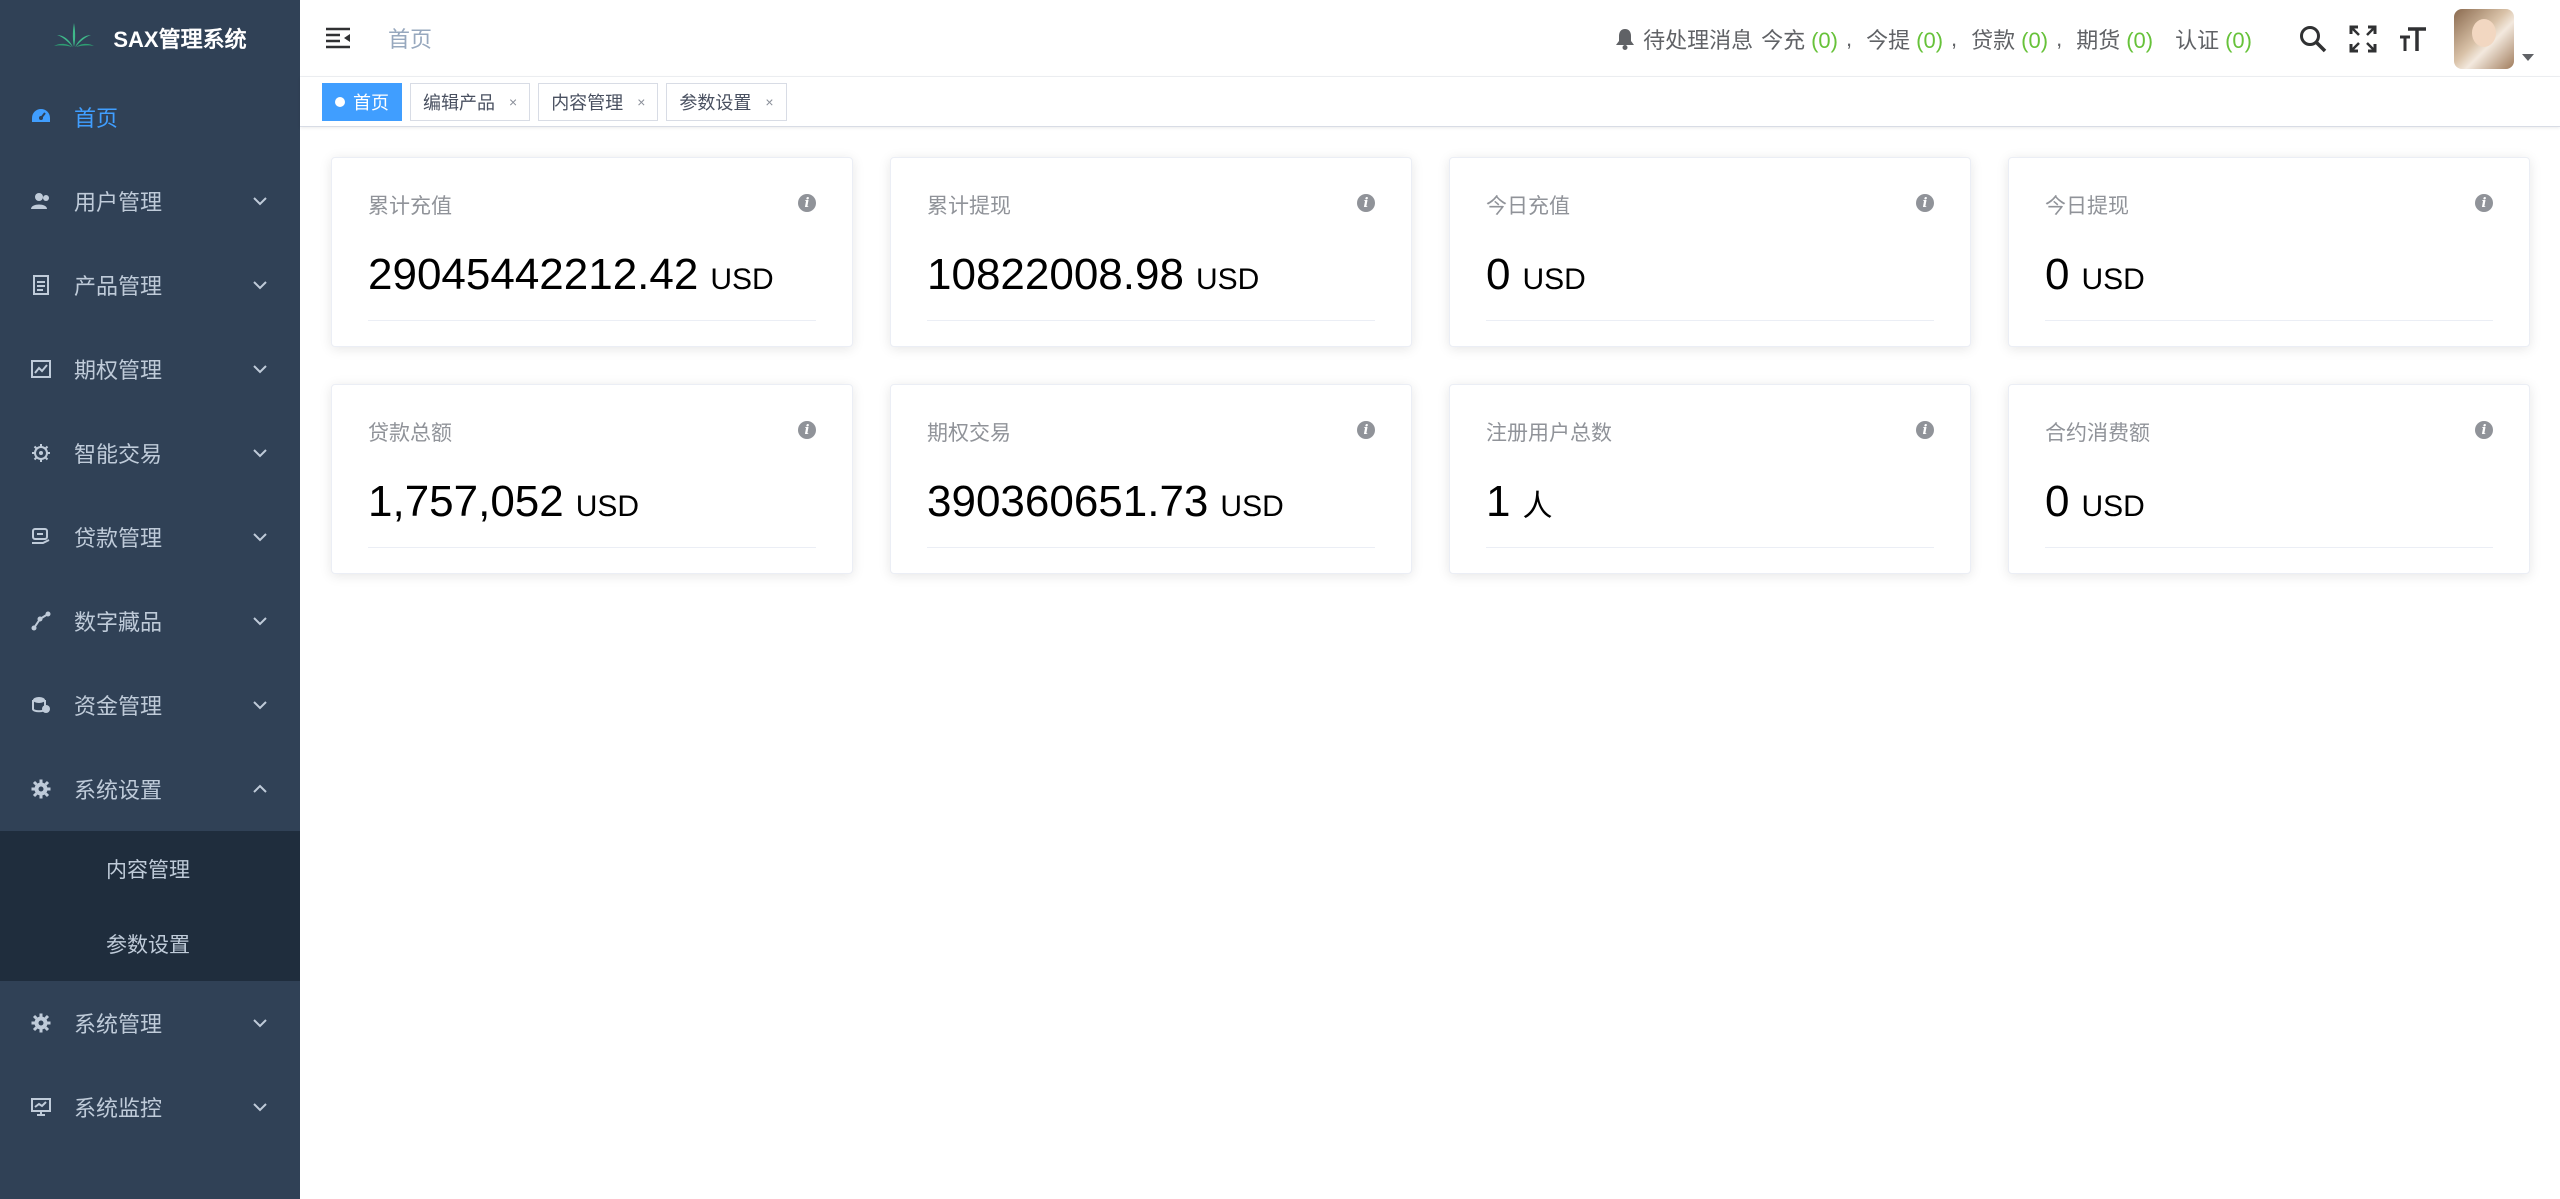 The width and height of the screenshot is (2560, 1199). Describe the element at coordinates (969, 206) in the screenshot. I see `card-title: 累计提现` at that location.